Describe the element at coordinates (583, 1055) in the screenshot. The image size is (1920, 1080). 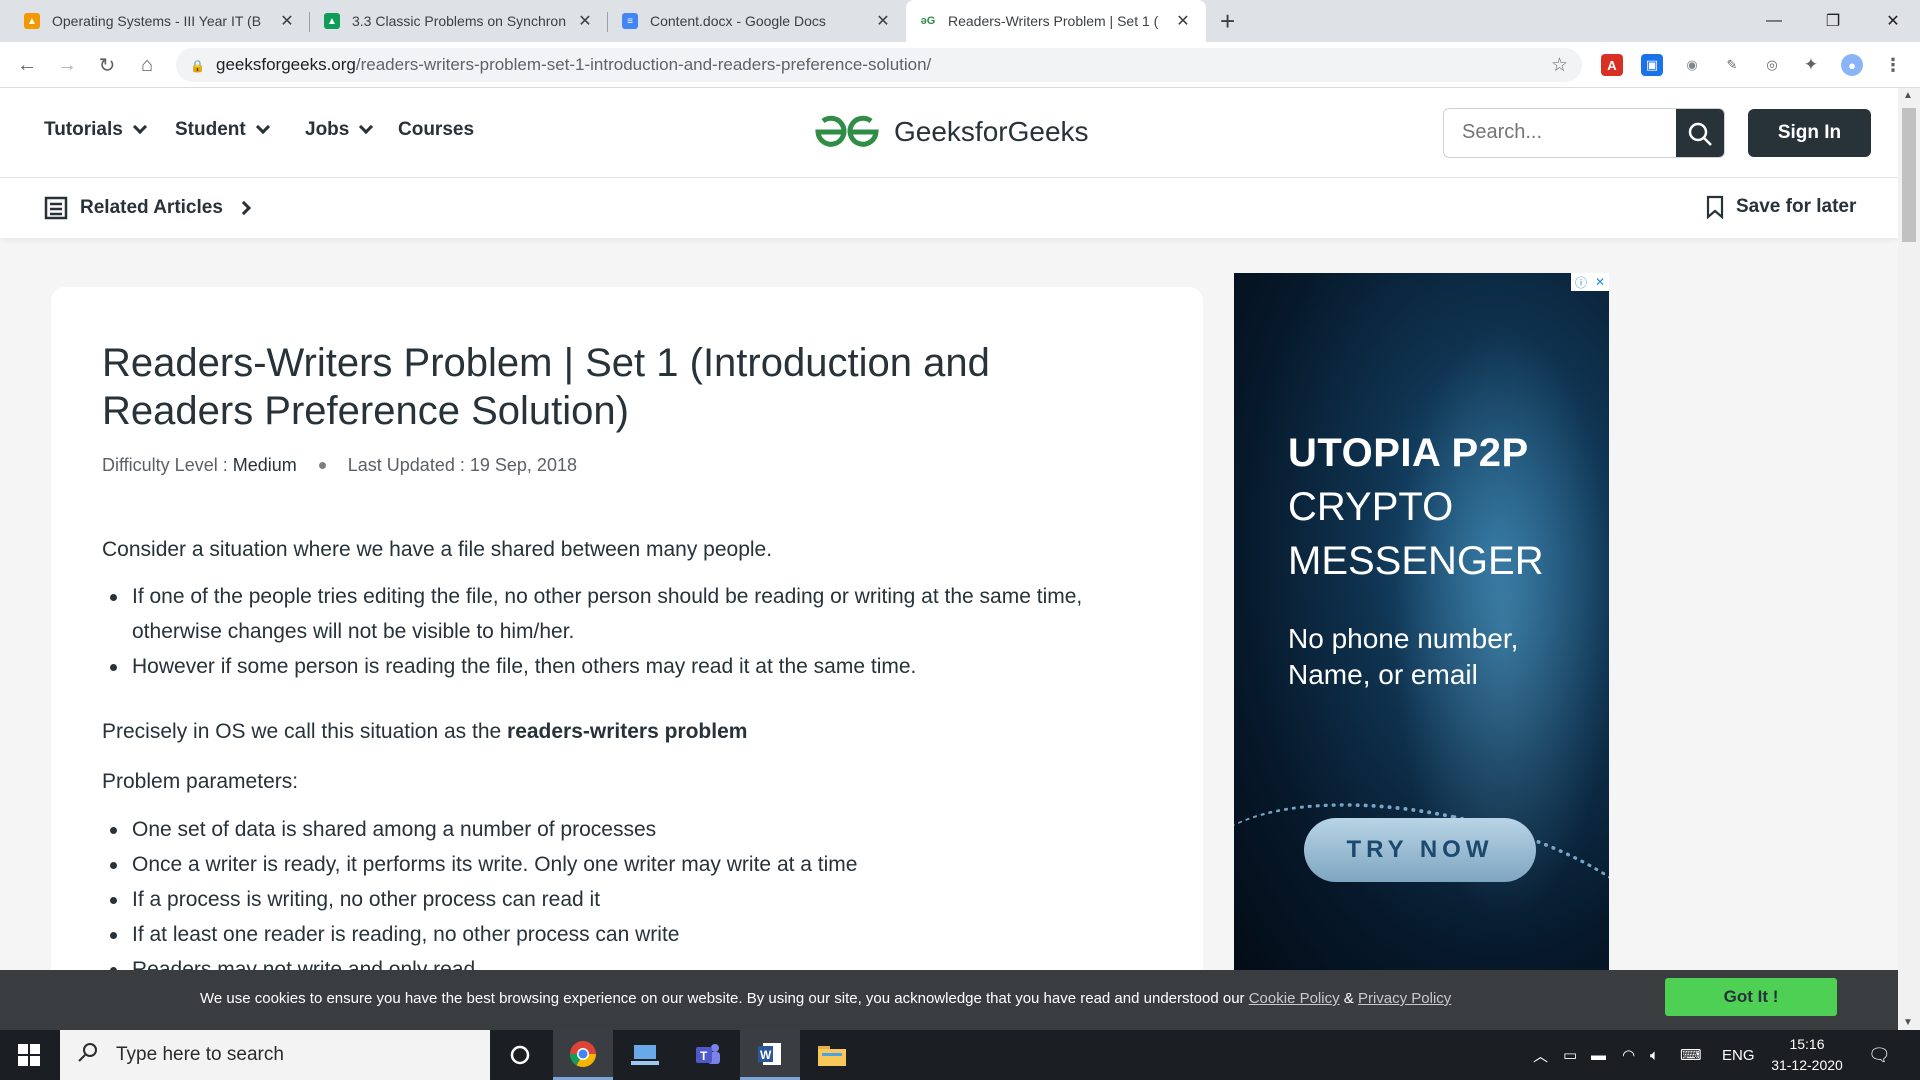
I see `chrome-taskbar-icon` at that location.